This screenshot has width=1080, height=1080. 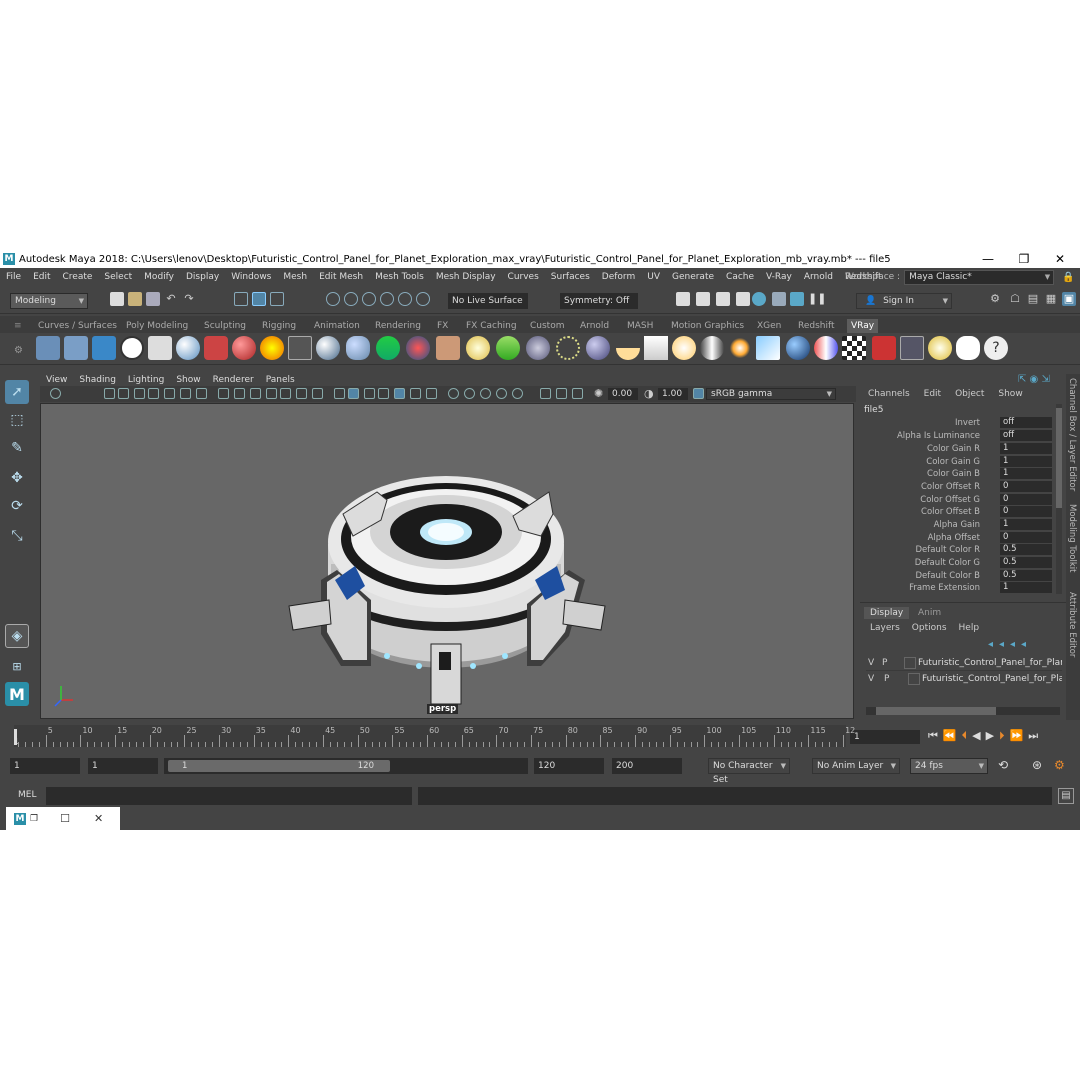 What do you see at coordinates (17, 636) in the screenshot?
I see `single-perspective-layout-icon: ◈` at bounding box center [17, 636].